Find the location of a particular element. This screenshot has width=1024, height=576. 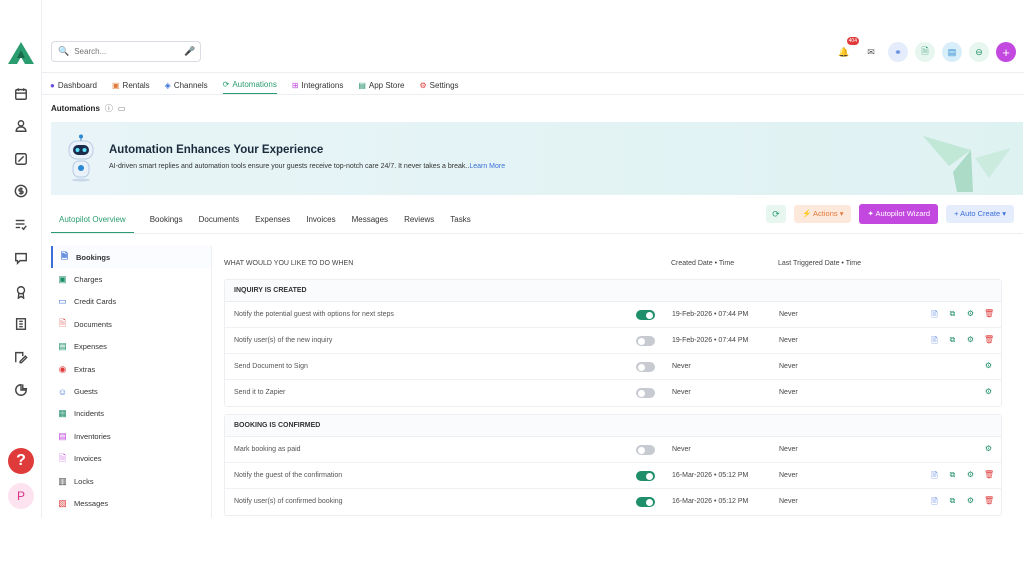

category-item-inventories: ▤ Inventories is located at coordinates (131, 436).